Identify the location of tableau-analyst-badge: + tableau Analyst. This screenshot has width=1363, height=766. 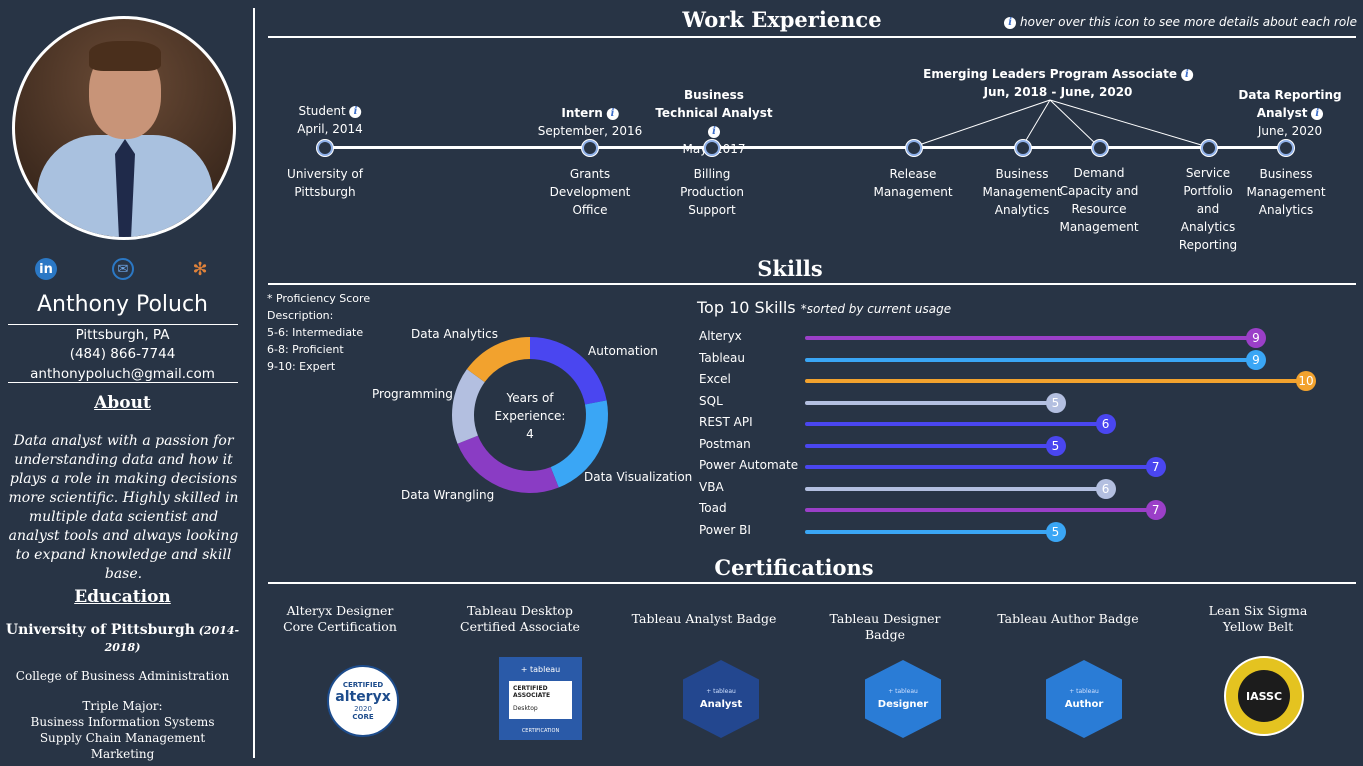
(721, 699).